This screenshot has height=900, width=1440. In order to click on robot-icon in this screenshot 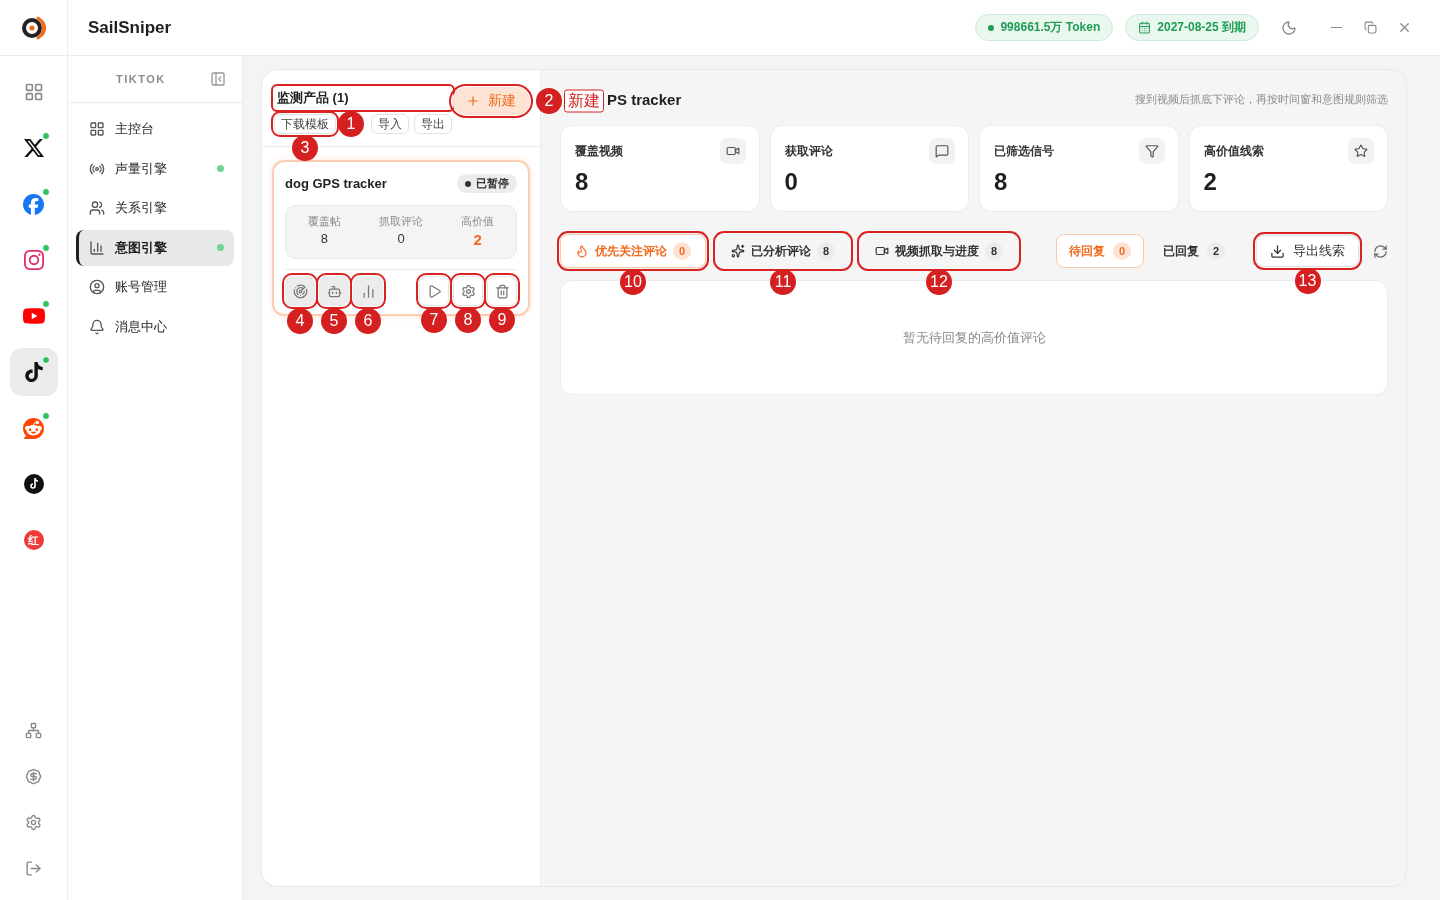, I will do `click(334, 291)`.